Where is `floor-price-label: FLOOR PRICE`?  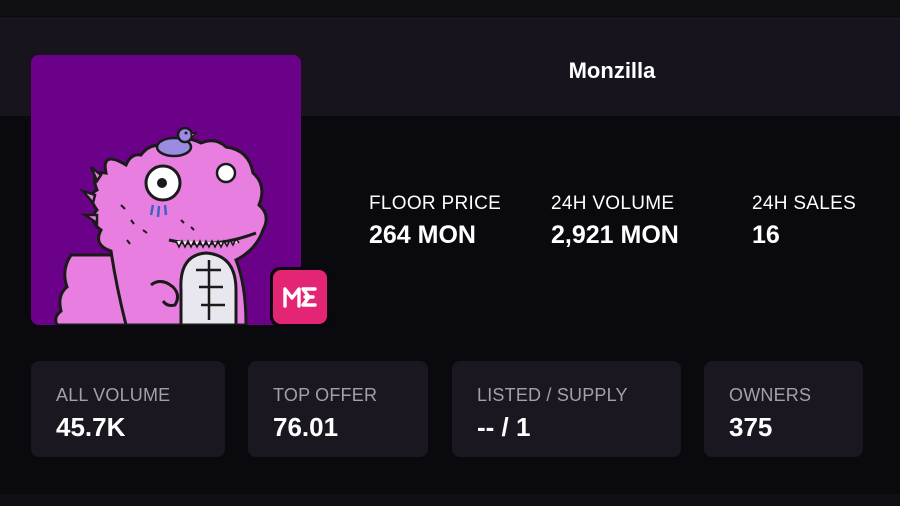 floor-price-label: FLOOR PRICE is located at coordinates (435, 203).